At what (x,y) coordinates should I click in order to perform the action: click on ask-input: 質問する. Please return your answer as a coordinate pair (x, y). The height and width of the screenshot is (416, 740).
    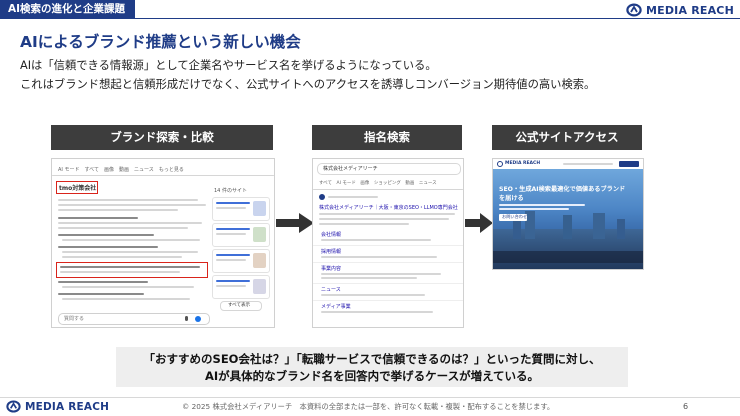
    Looking at the image, I should click on (134, 319).